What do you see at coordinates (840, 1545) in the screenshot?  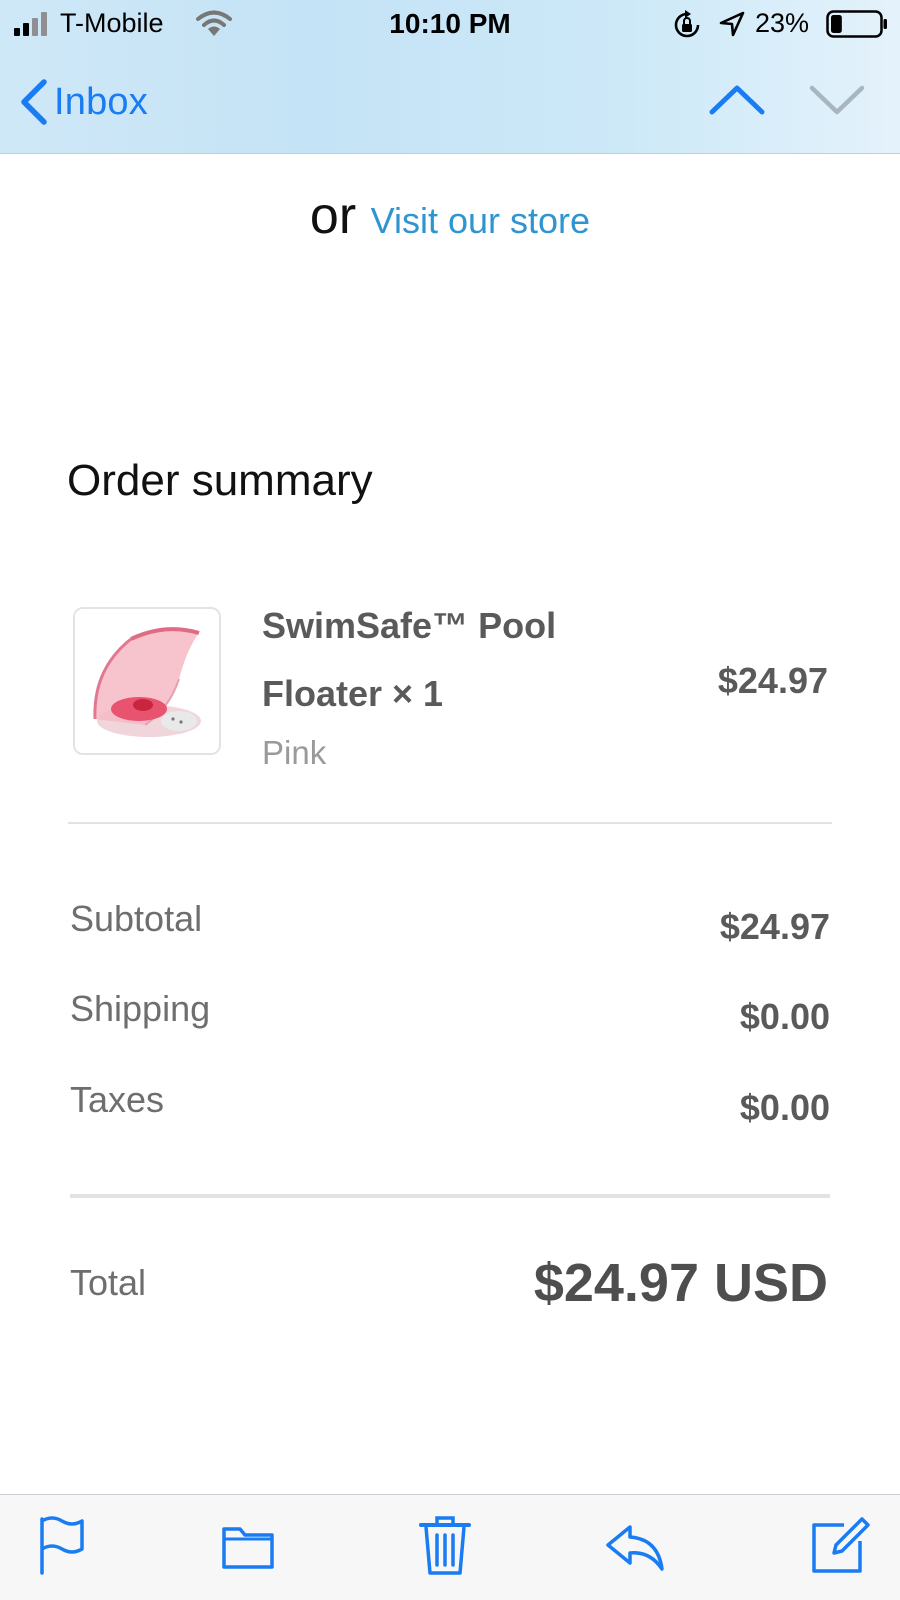 I see `compose-icon` at bounding box center [840, 1545].